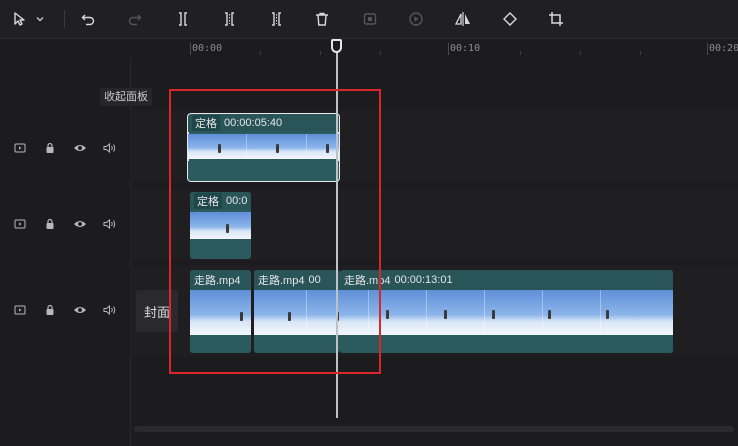  Describe the element at coordinates (506, 344) in the screenshot. I see `clip-footer` at that location.